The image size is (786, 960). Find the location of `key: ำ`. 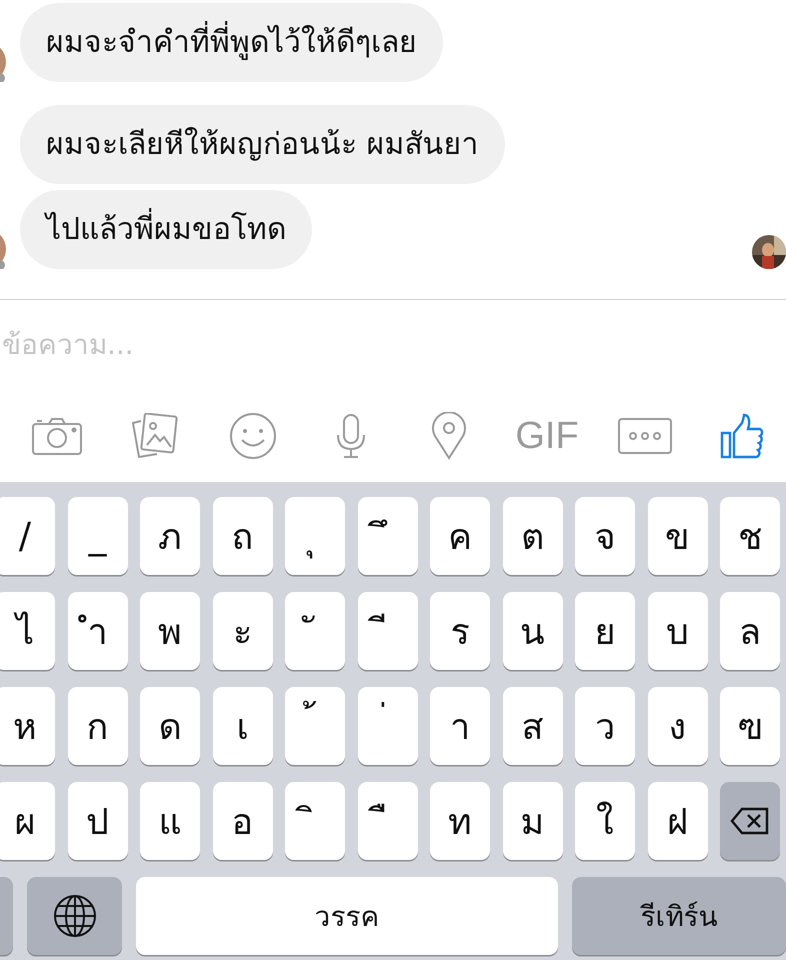

key: ำ is located at coordinates (98, 631).